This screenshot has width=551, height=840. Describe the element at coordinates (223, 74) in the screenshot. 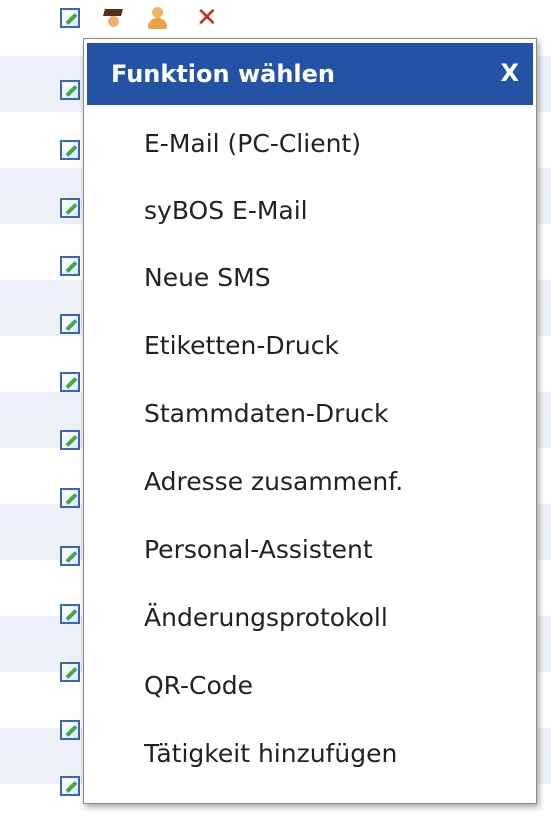

I see `menu-title: Funktion wählen` at that location.